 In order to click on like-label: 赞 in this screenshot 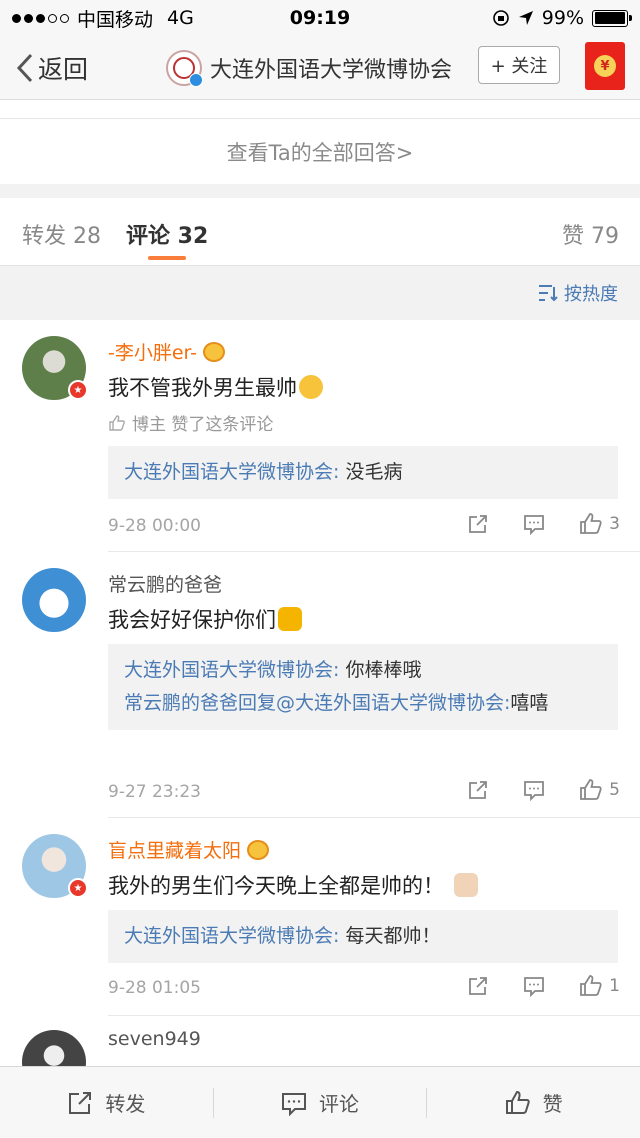, I will do `click(552, 1104)`.